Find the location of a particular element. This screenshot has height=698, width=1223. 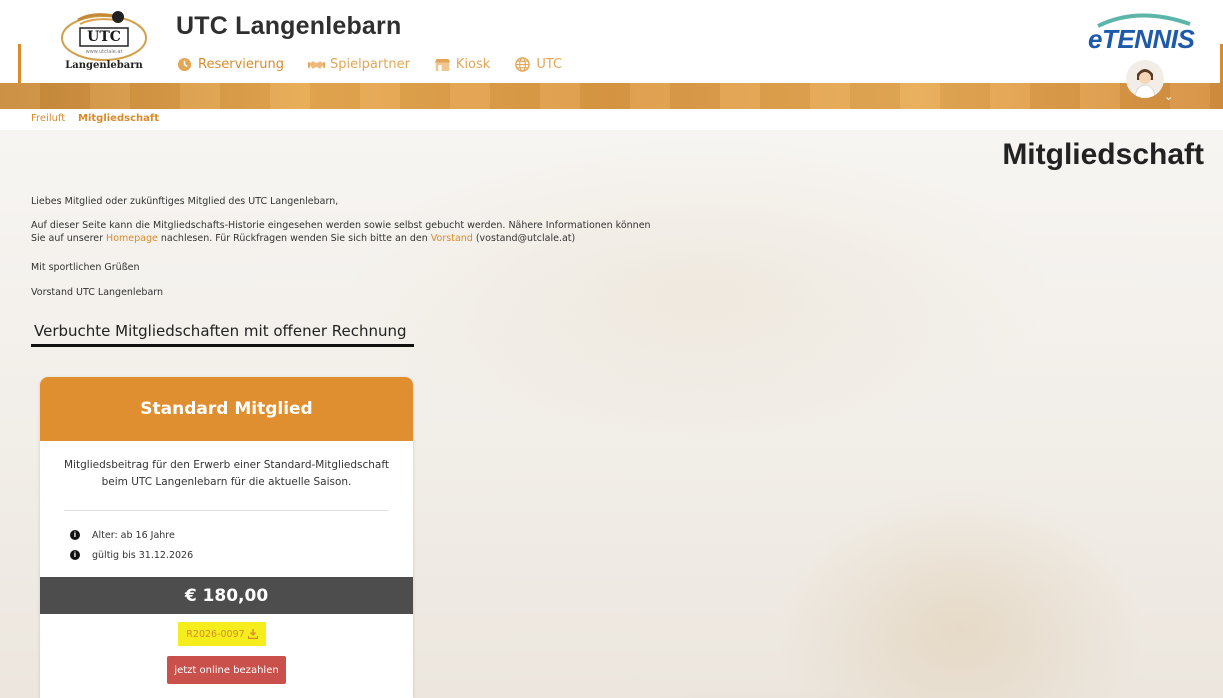

breadcrumb-item-freiluft: Freiluft is located at coordinates (48, 118).